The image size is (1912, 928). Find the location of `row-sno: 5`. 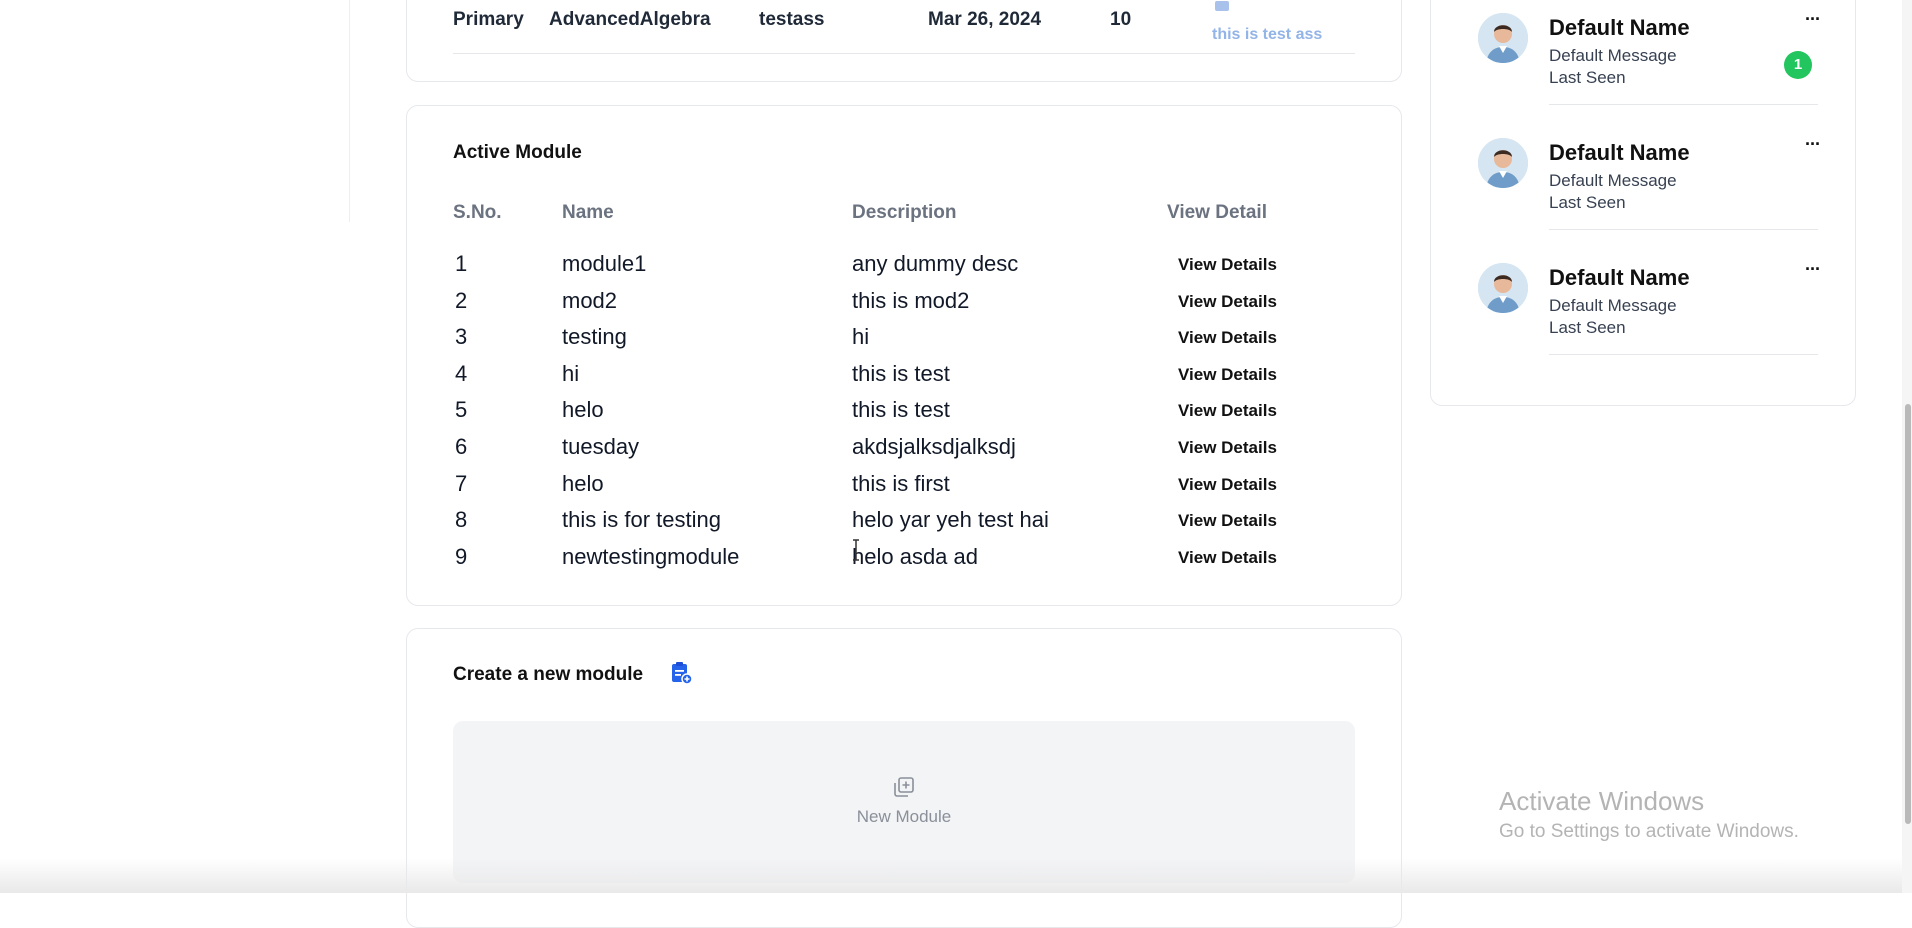

row-sno: 5 is located at coordinates (461, 410).